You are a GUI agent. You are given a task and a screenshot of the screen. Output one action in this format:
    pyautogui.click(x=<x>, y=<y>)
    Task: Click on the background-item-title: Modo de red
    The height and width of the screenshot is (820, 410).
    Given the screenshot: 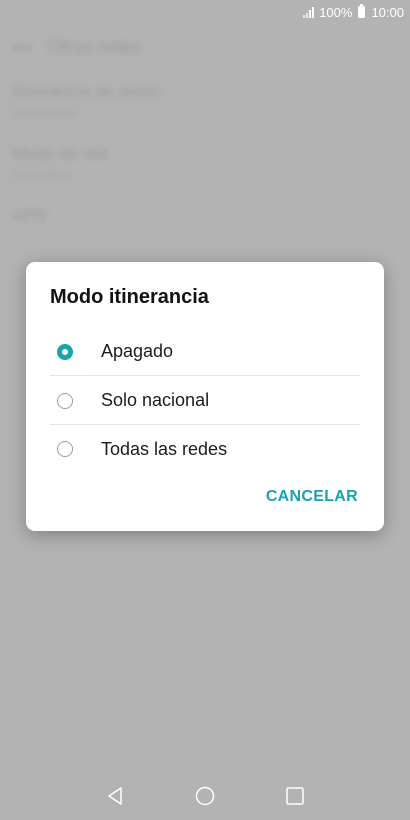 What is the action you would take?
    pyautogui.click(x=60, y=153)
    